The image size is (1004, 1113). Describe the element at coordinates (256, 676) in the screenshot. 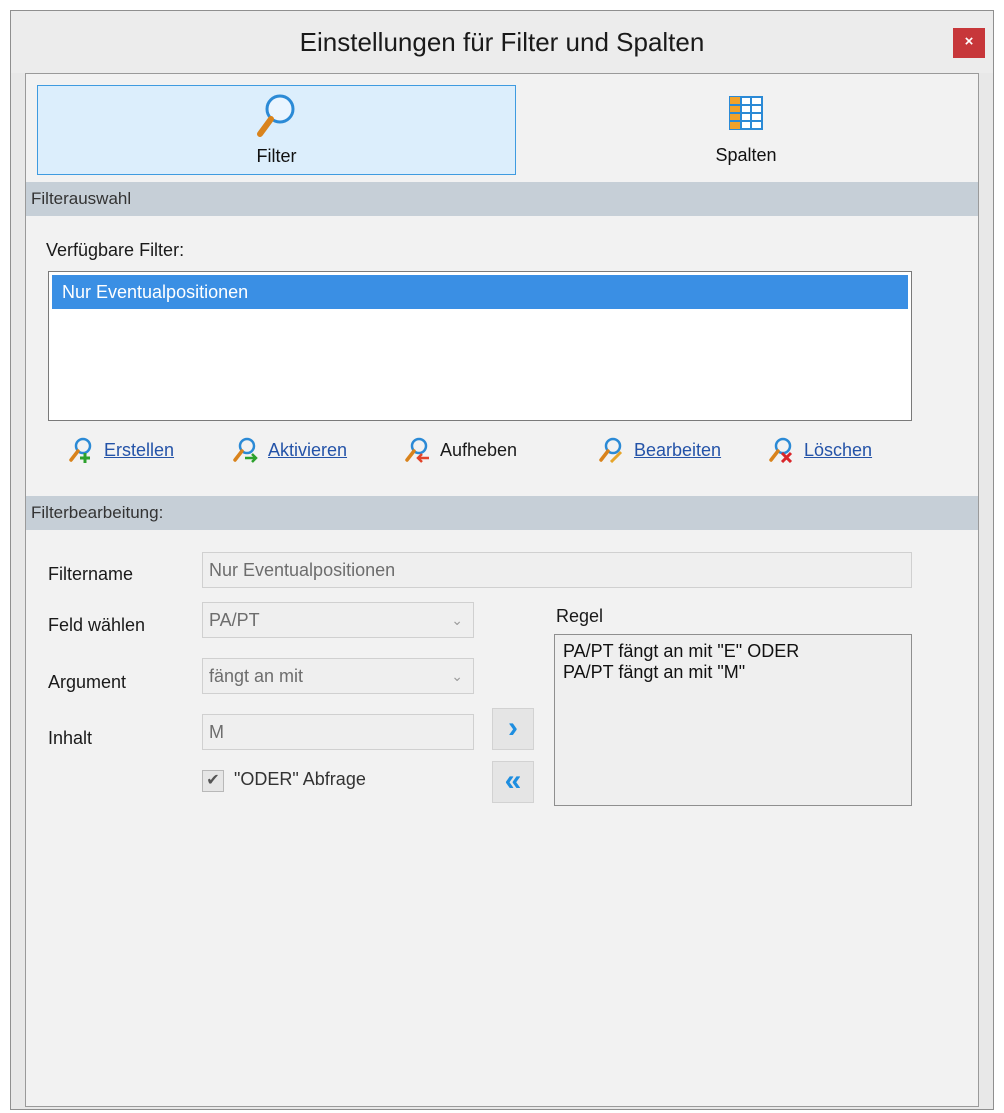

I see `argument-select-value: fängt an mit` at that location.